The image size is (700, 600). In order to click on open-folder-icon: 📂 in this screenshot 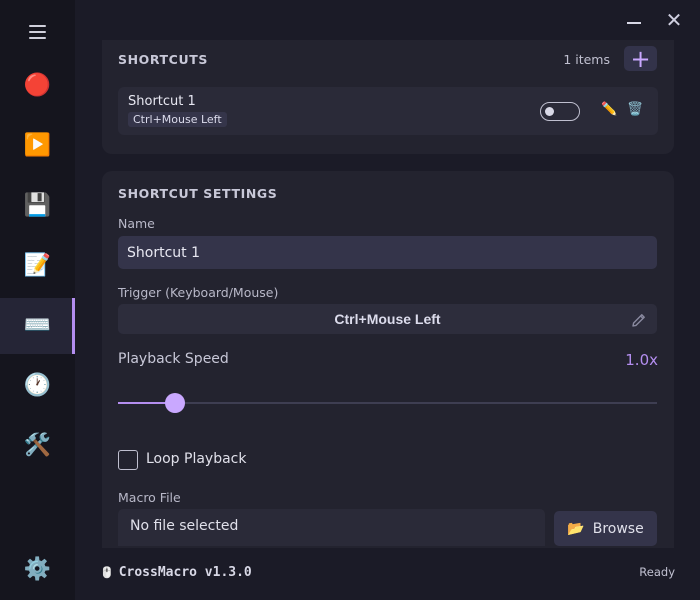, I will do `click(576, 528)`.